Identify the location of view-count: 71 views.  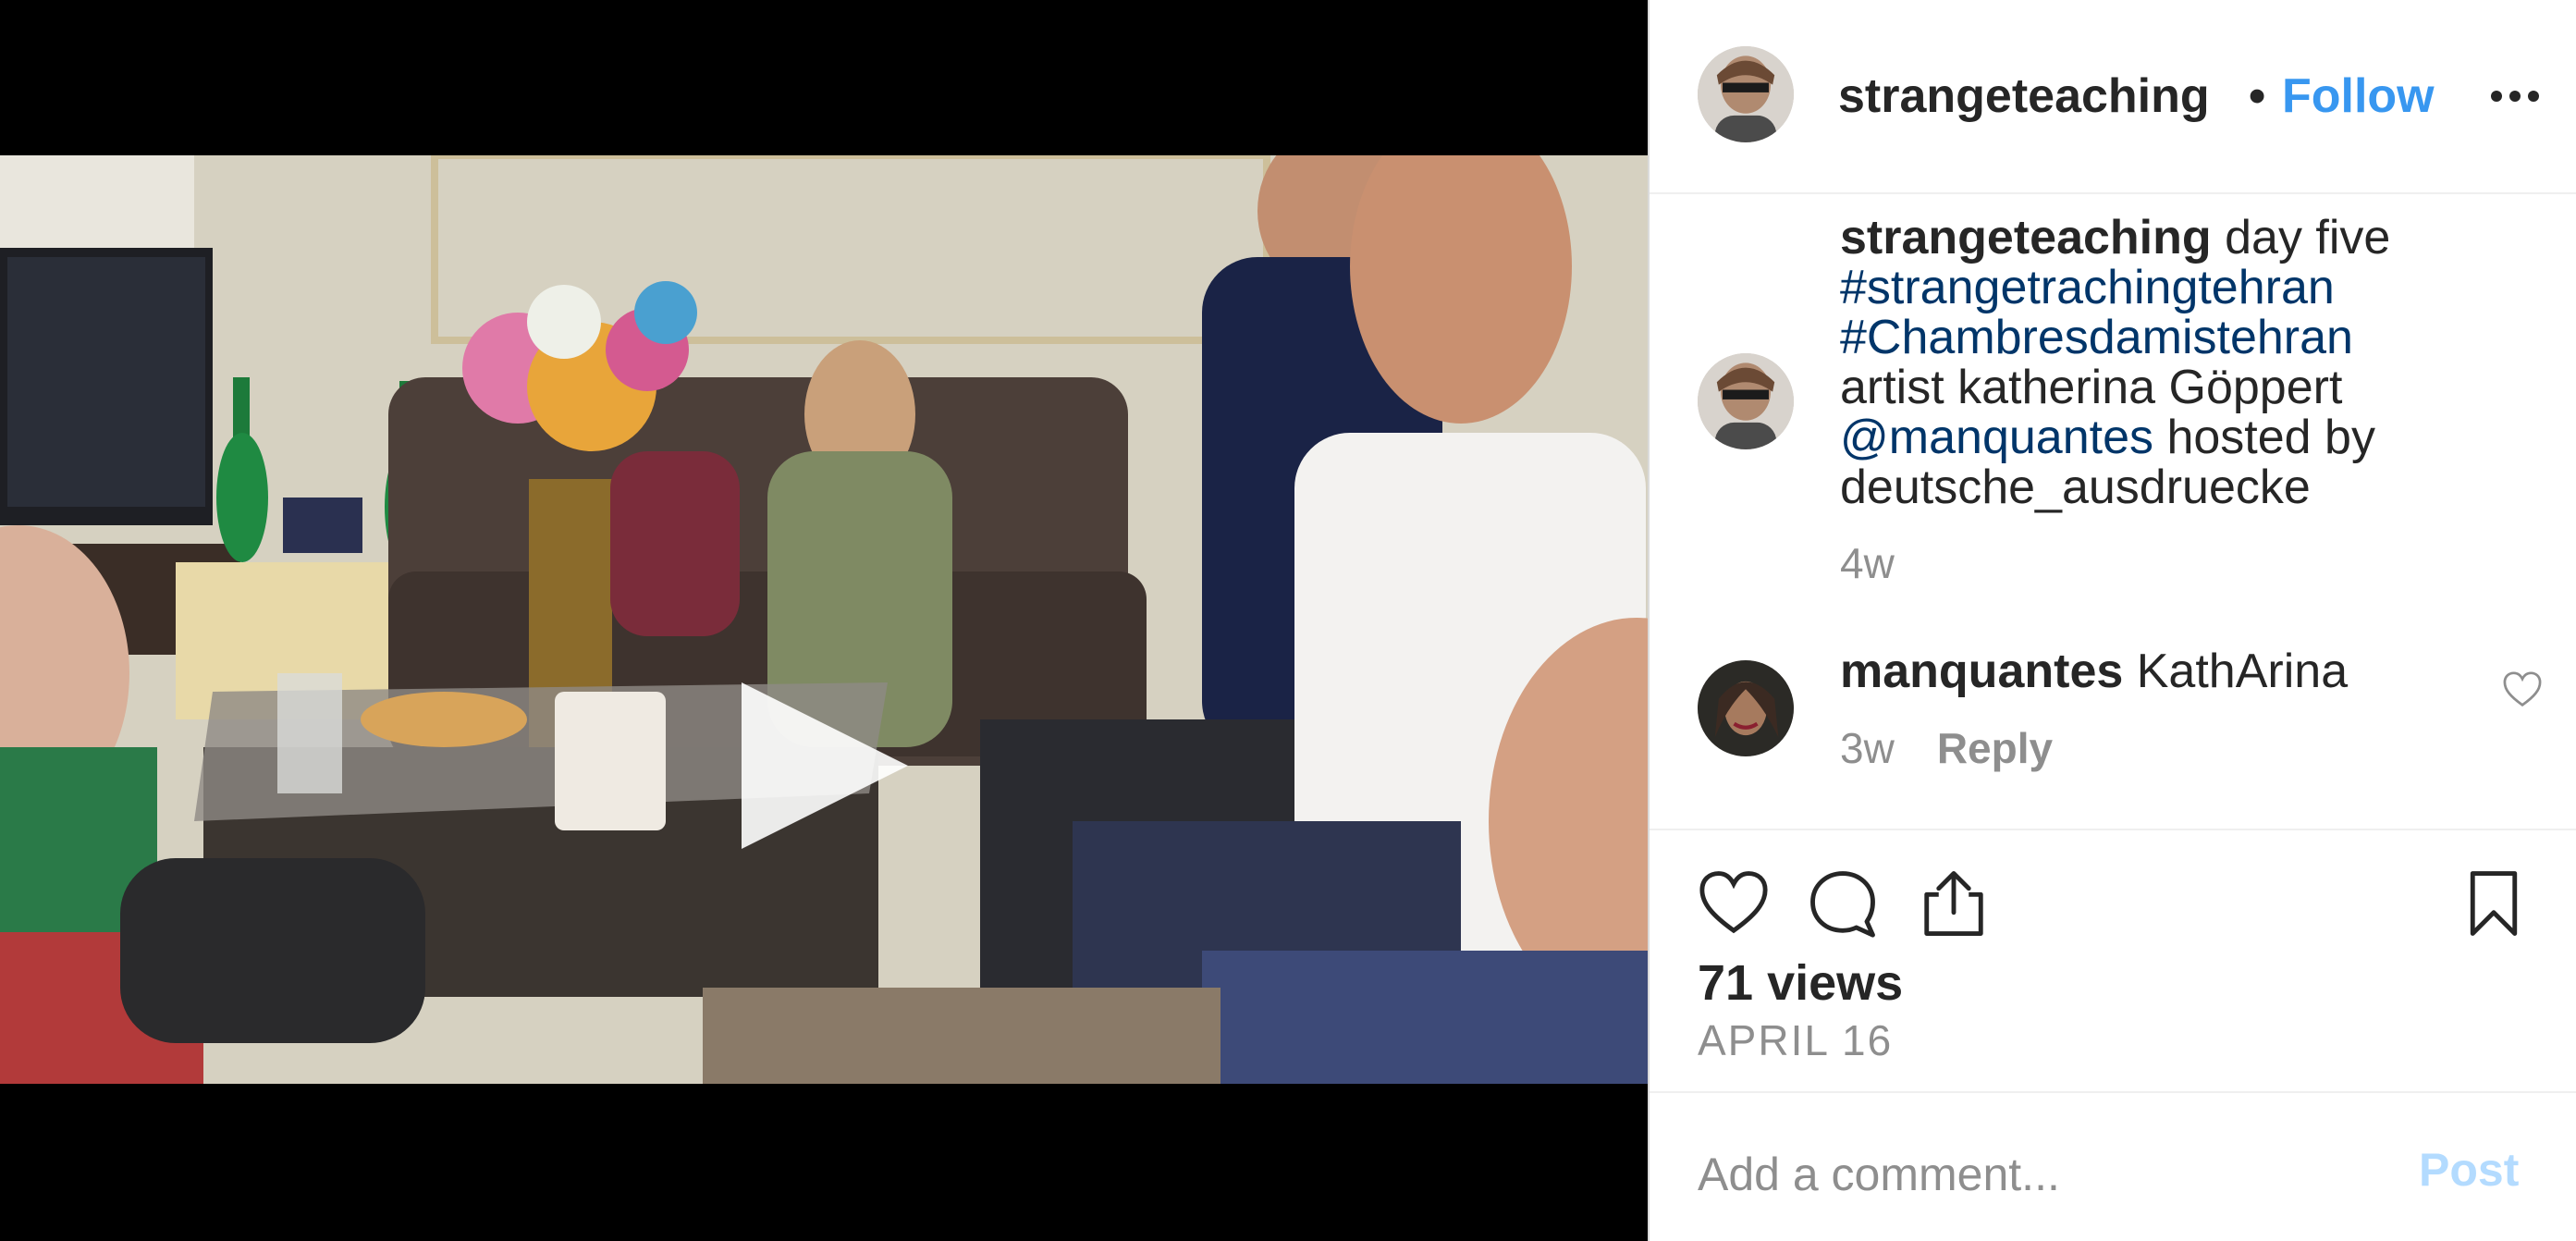
(1801, 983).